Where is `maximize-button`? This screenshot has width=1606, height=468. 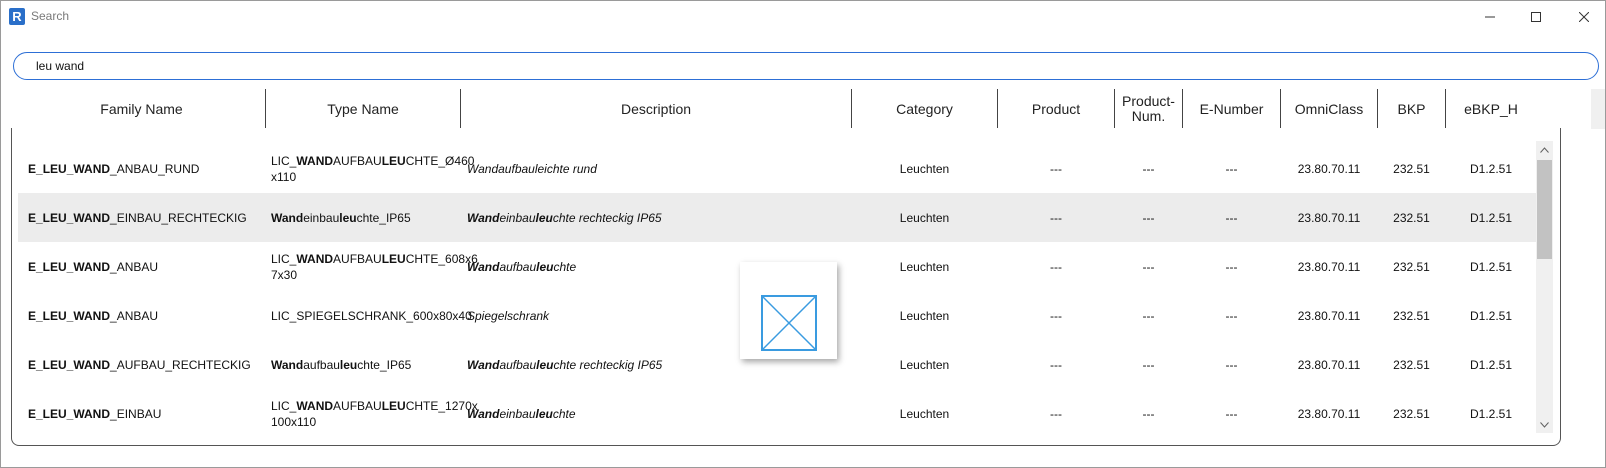
maximize-button is located at coordinates (1536, 17).